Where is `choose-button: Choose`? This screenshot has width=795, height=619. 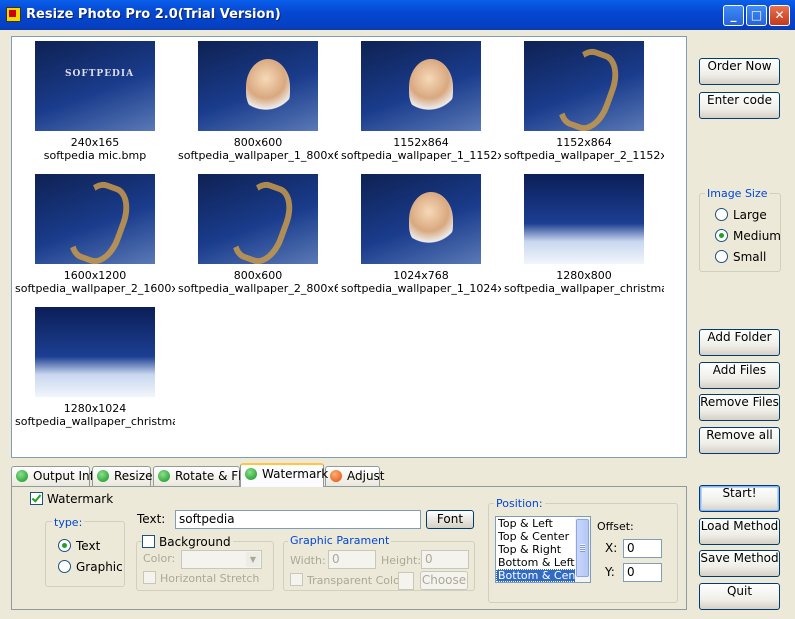
choose-button: Choose is located at coordinates (444, 580).